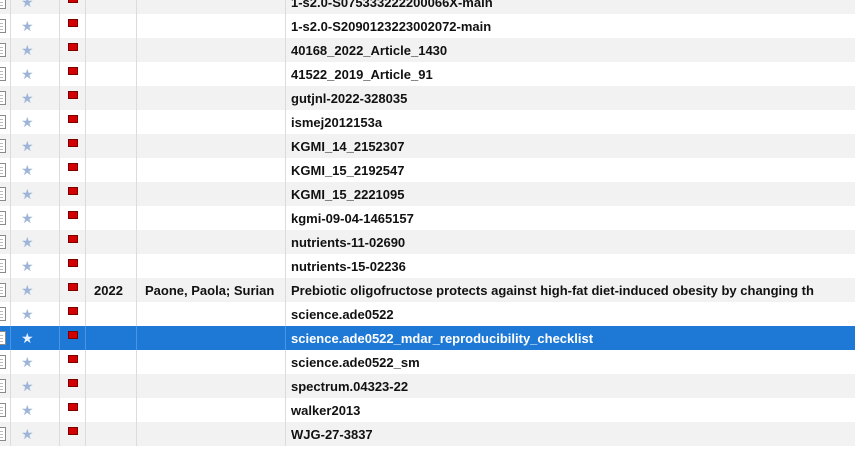  What do you see at coordinates (427, 434) in the screenshot?
I see `table-row: ★ WJG-27-3837` at bounding box center [427, 434].